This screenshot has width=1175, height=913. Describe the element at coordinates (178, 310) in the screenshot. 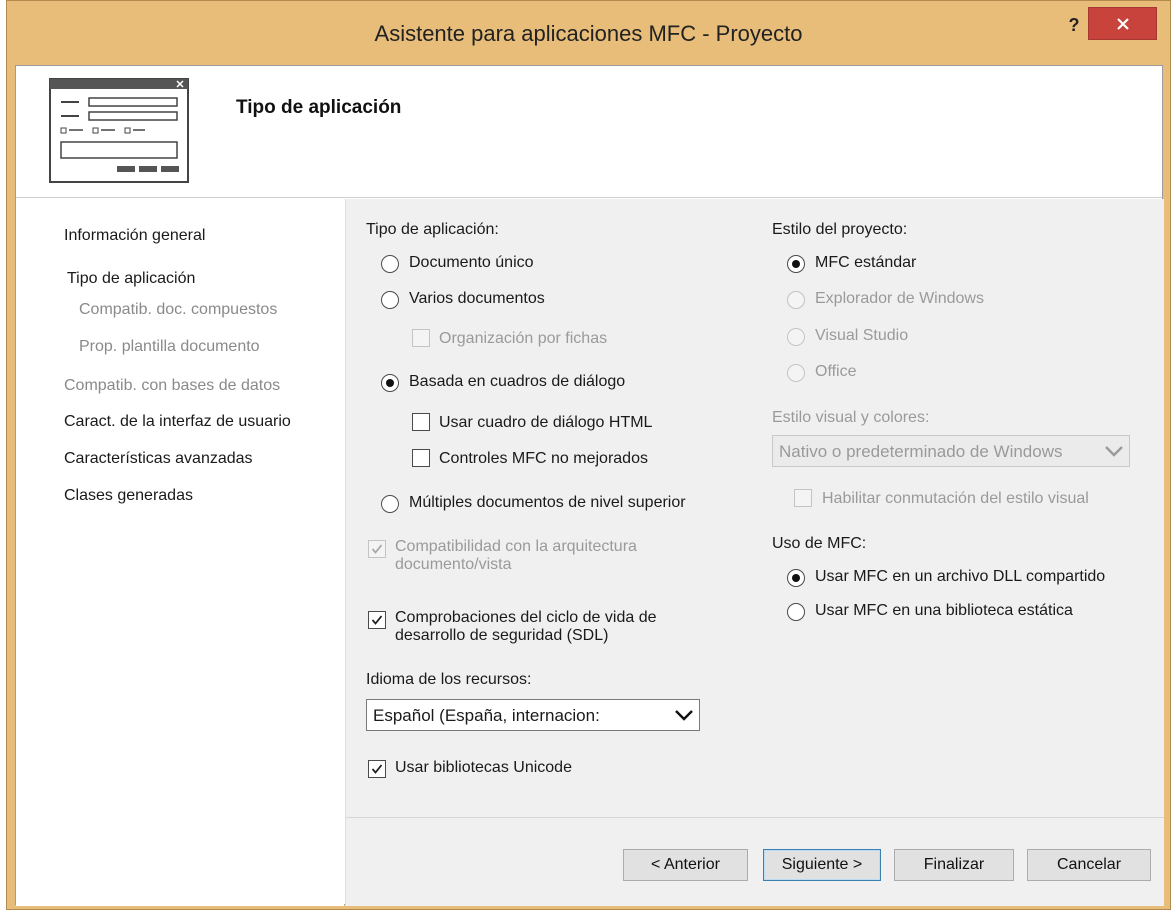

I see `sidebar-item-compound-doc: Compatib. doc. compuestos` at that location.